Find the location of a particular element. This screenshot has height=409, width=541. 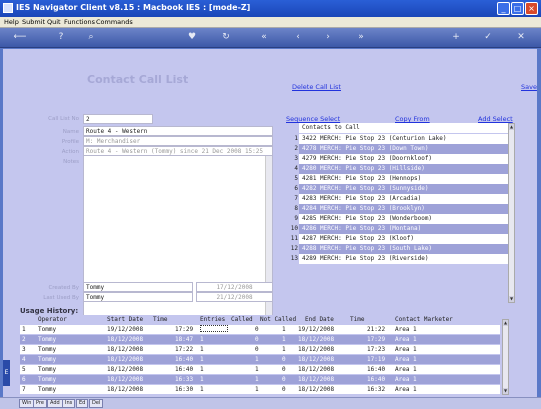

contact-row-number: 5 is located at coordinates (296, 178).